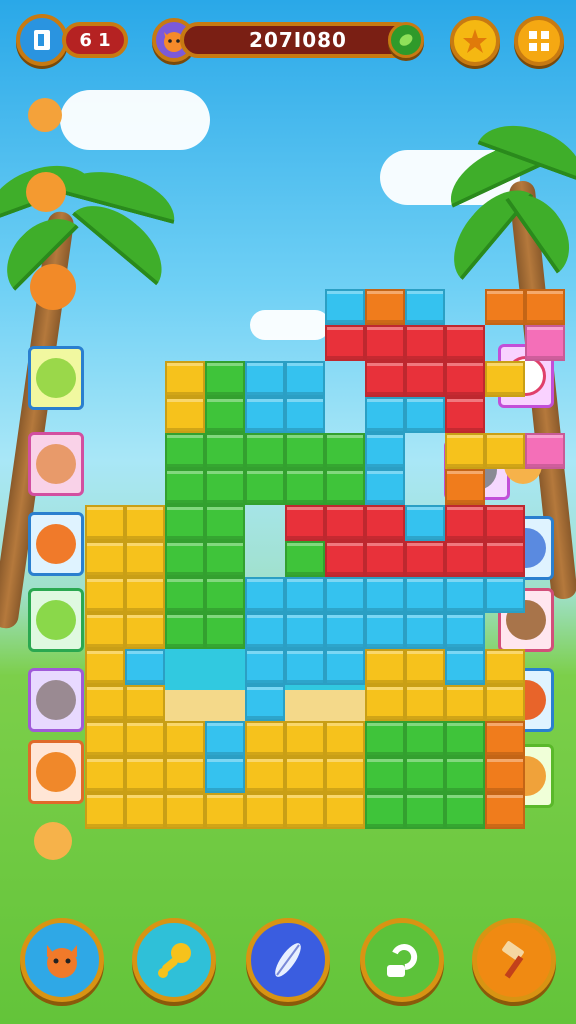 This screenshot has height=1024, width=576. Describe the element at coordinates (514, 960) in the screenshot. I see `hammer-button` at that location.